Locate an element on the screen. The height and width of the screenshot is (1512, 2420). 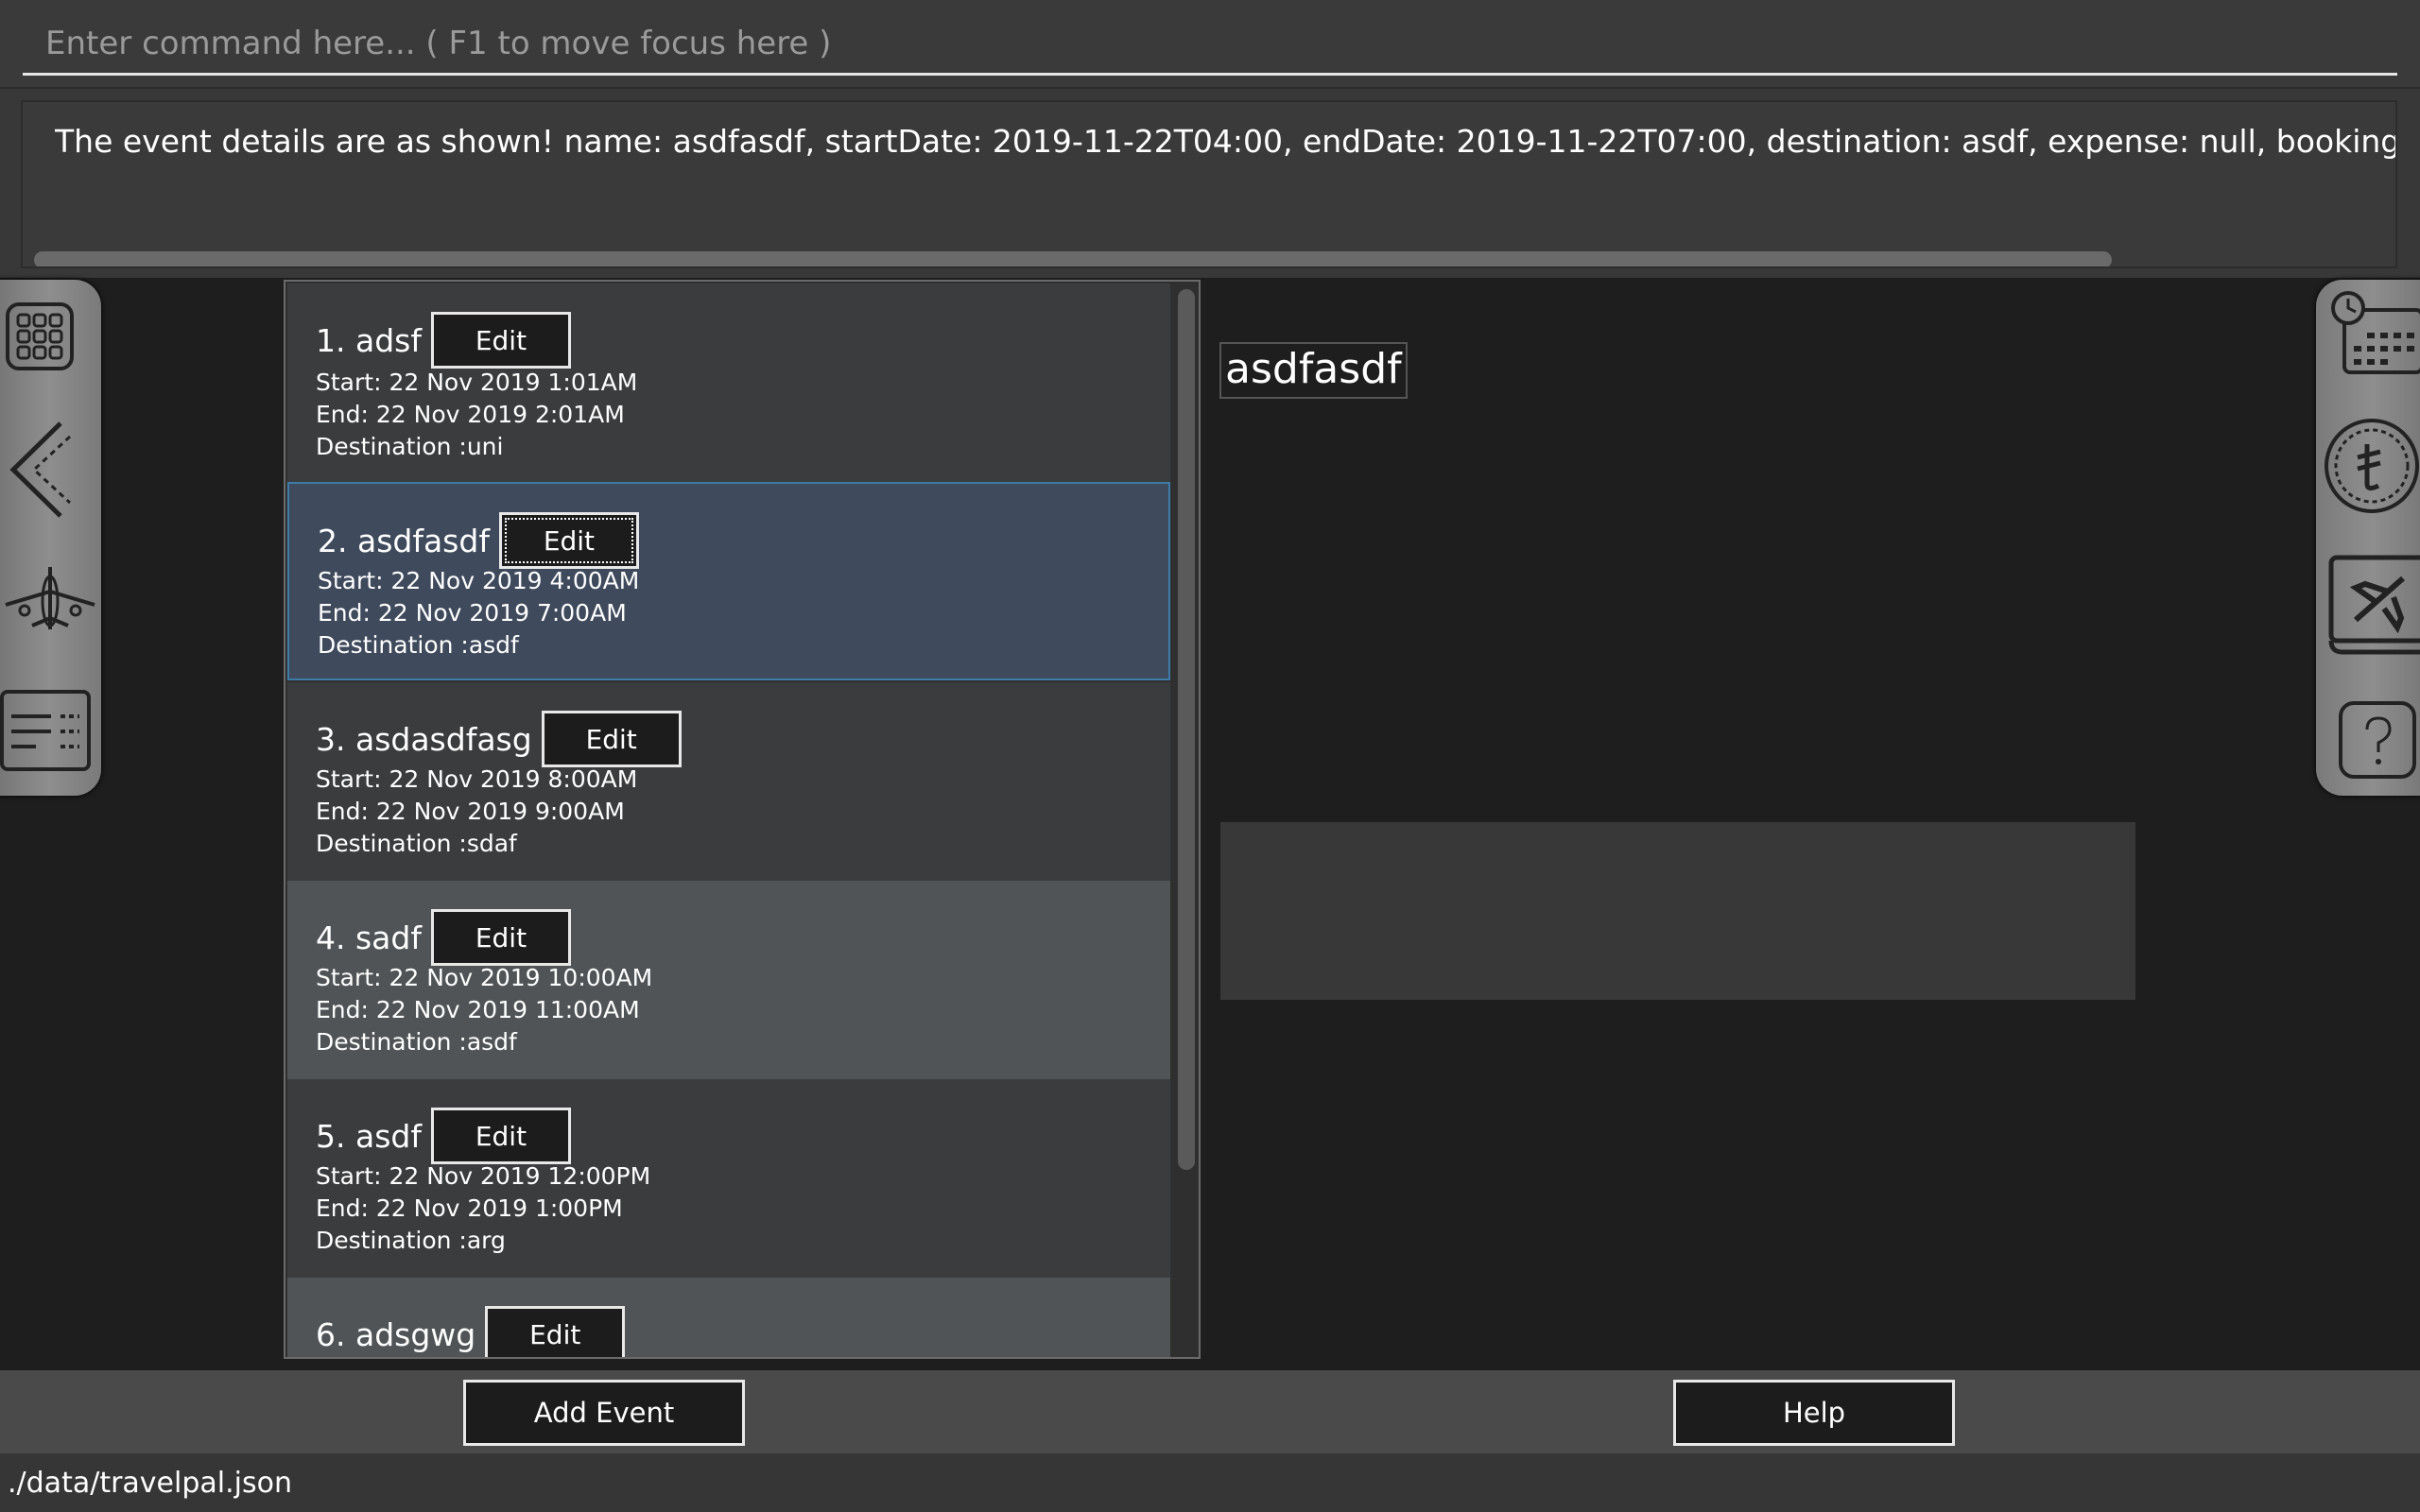
result-horizontal-scrollbar is located at coordinates (1211, 258).